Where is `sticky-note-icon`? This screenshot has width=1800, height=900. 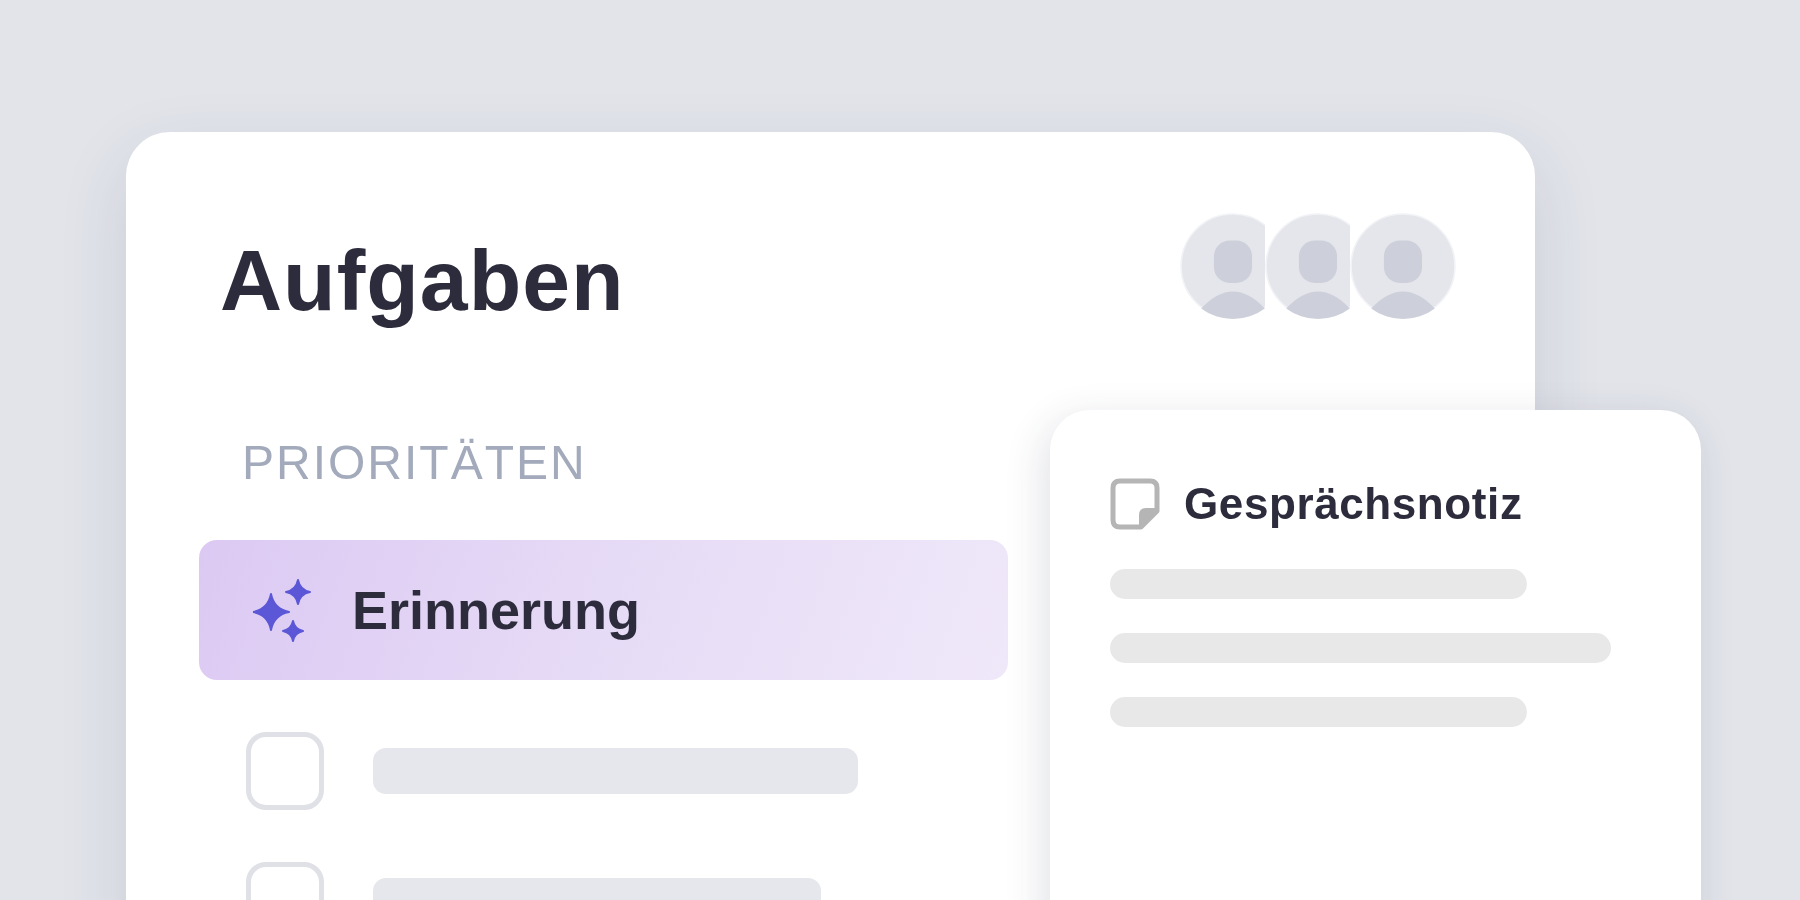
sticky-note-icon is located at coordinates (1135, 504).